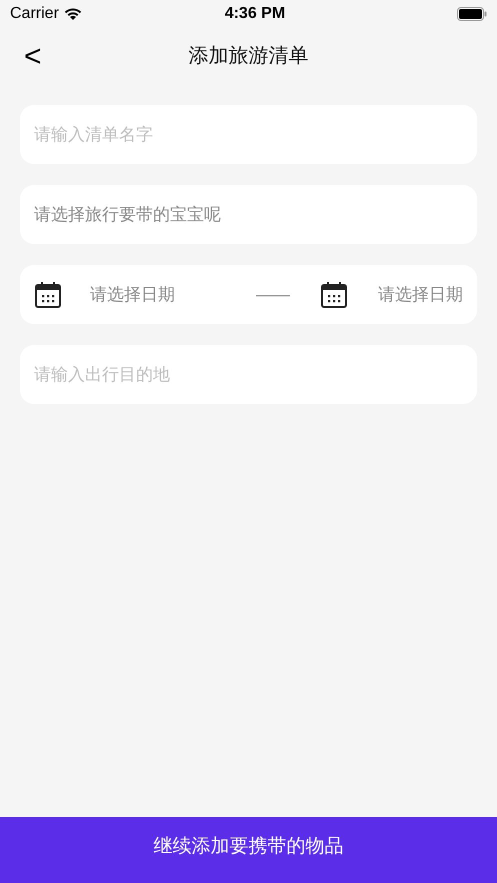  What do you see at coordinates (255, 13) in the screenshot?
I see `time-label: 4:36 PM` at bounding box center [255, 13].